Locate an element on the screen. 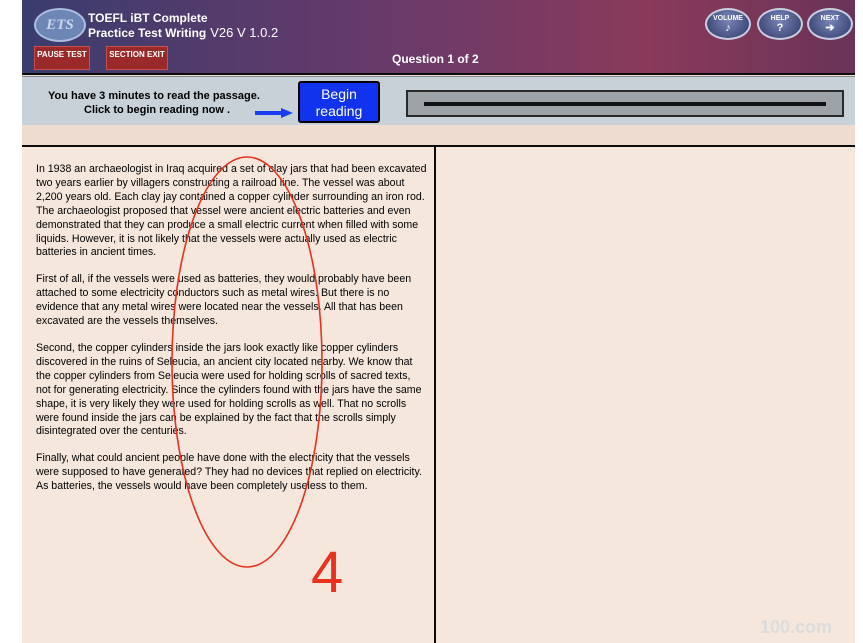  spacer-band is located at coordinates (438, 135).